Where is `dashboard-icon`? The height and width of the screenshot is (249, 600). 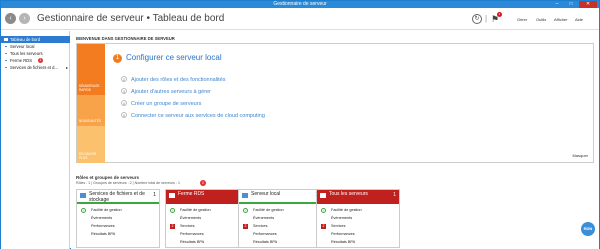 dashboard-icon is located at coordinates (6, 39).